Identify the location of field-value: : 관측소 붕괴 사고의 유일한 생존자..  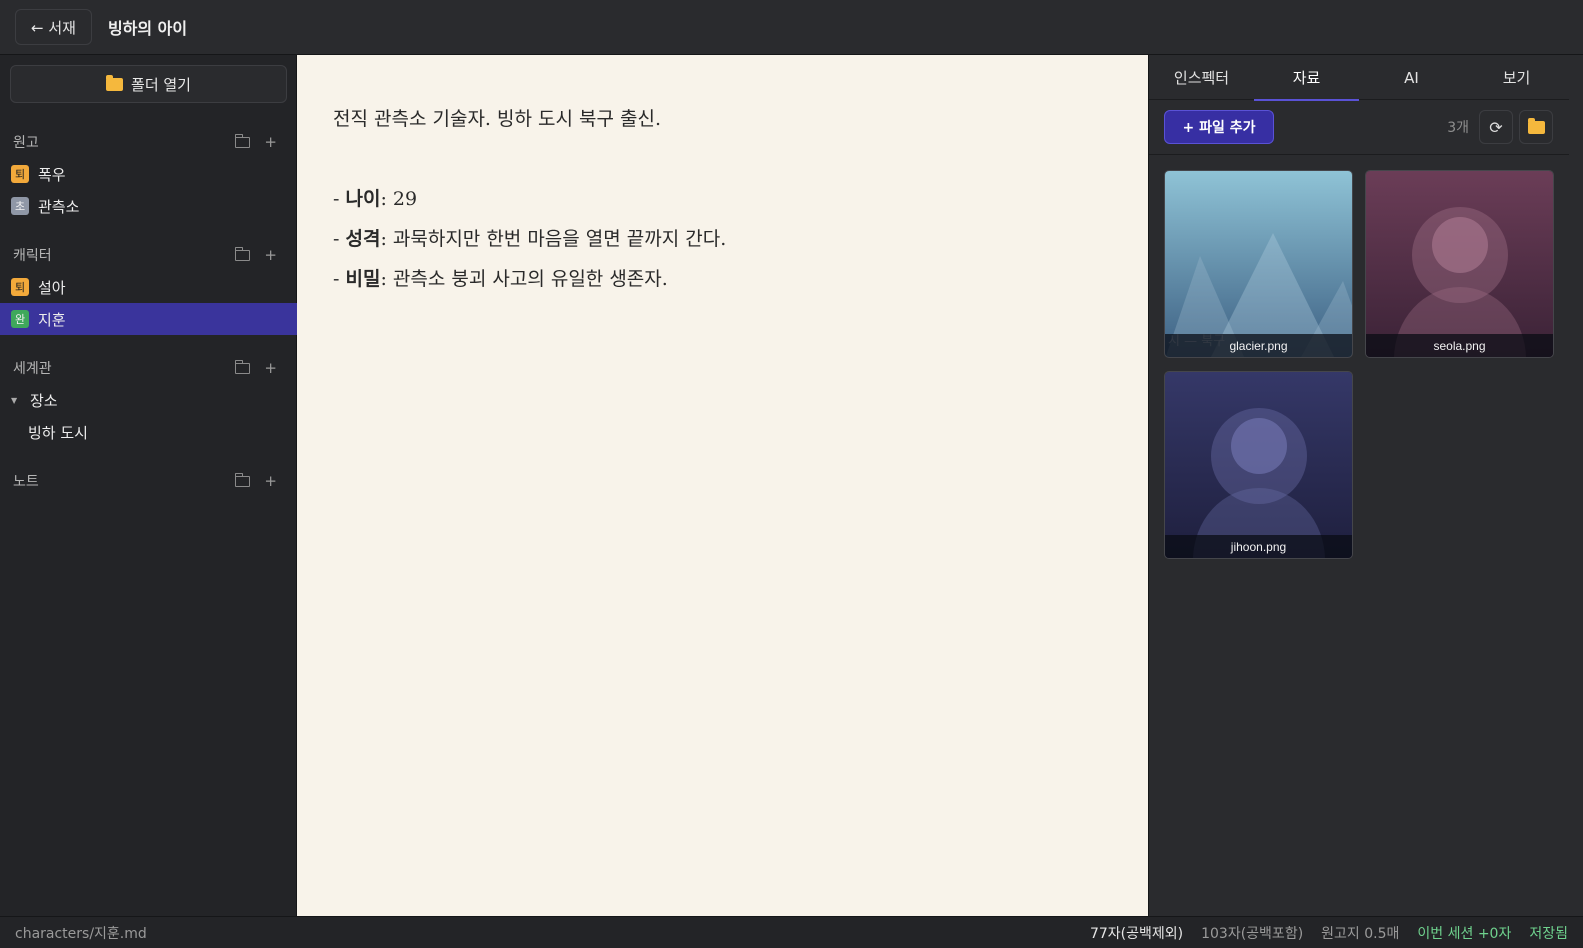
(524, 279).